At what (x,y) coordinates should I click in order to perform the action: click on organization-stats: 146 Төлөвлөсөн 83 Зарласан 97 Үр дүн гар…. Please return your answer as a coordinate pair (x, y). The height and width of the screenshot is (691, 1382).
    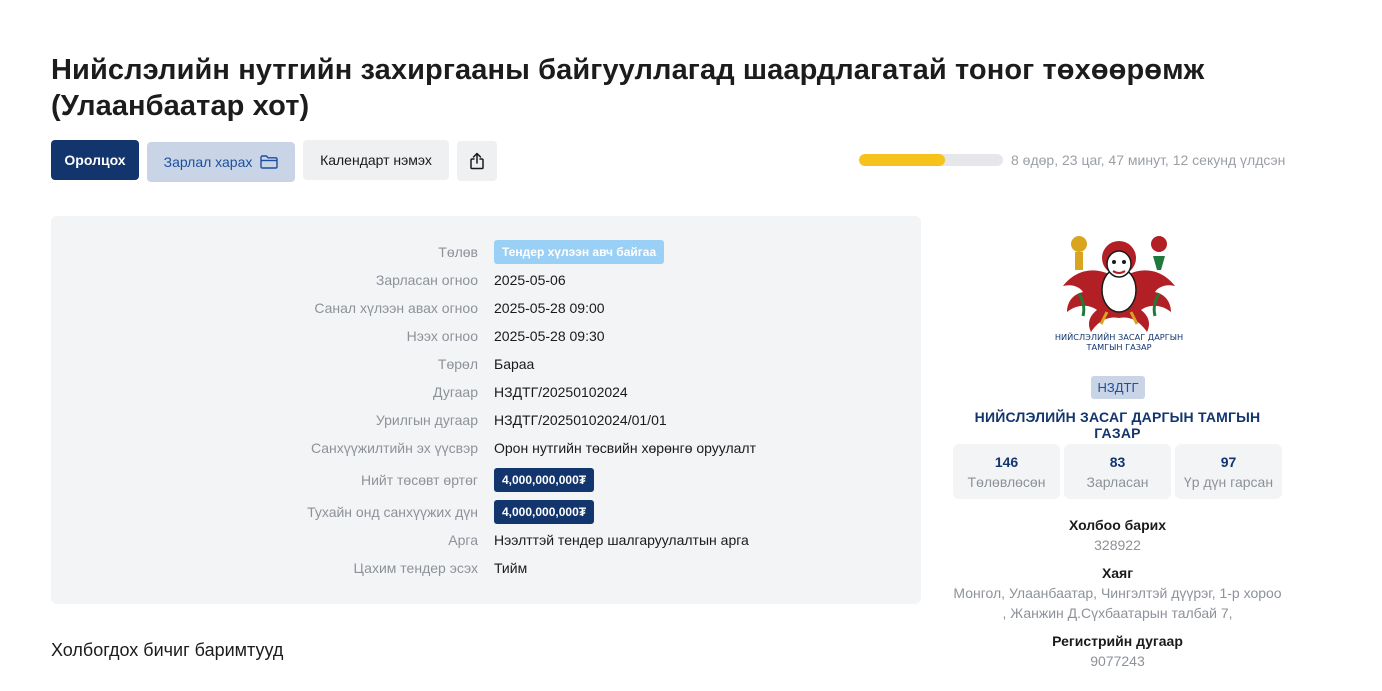
    Looking at the image, I should click on (1117, 471).